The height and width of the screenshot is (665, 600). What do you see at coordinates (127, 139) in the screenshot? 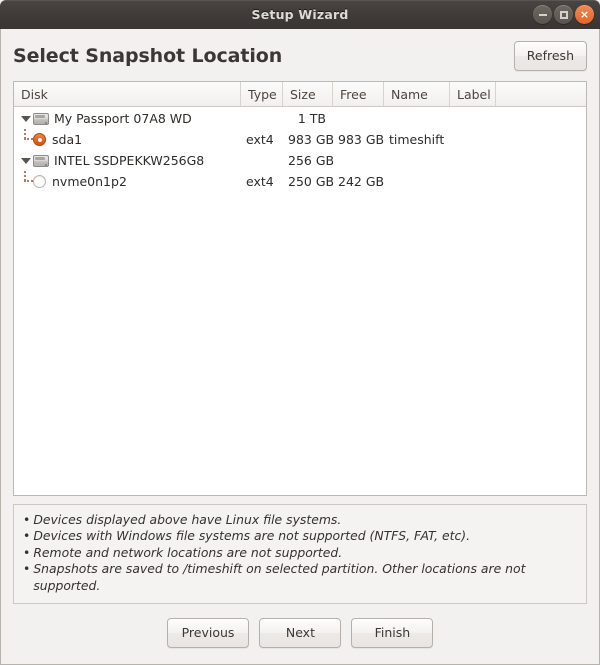
I see `cell-disk: sda1` at bounding box center [127, 139].